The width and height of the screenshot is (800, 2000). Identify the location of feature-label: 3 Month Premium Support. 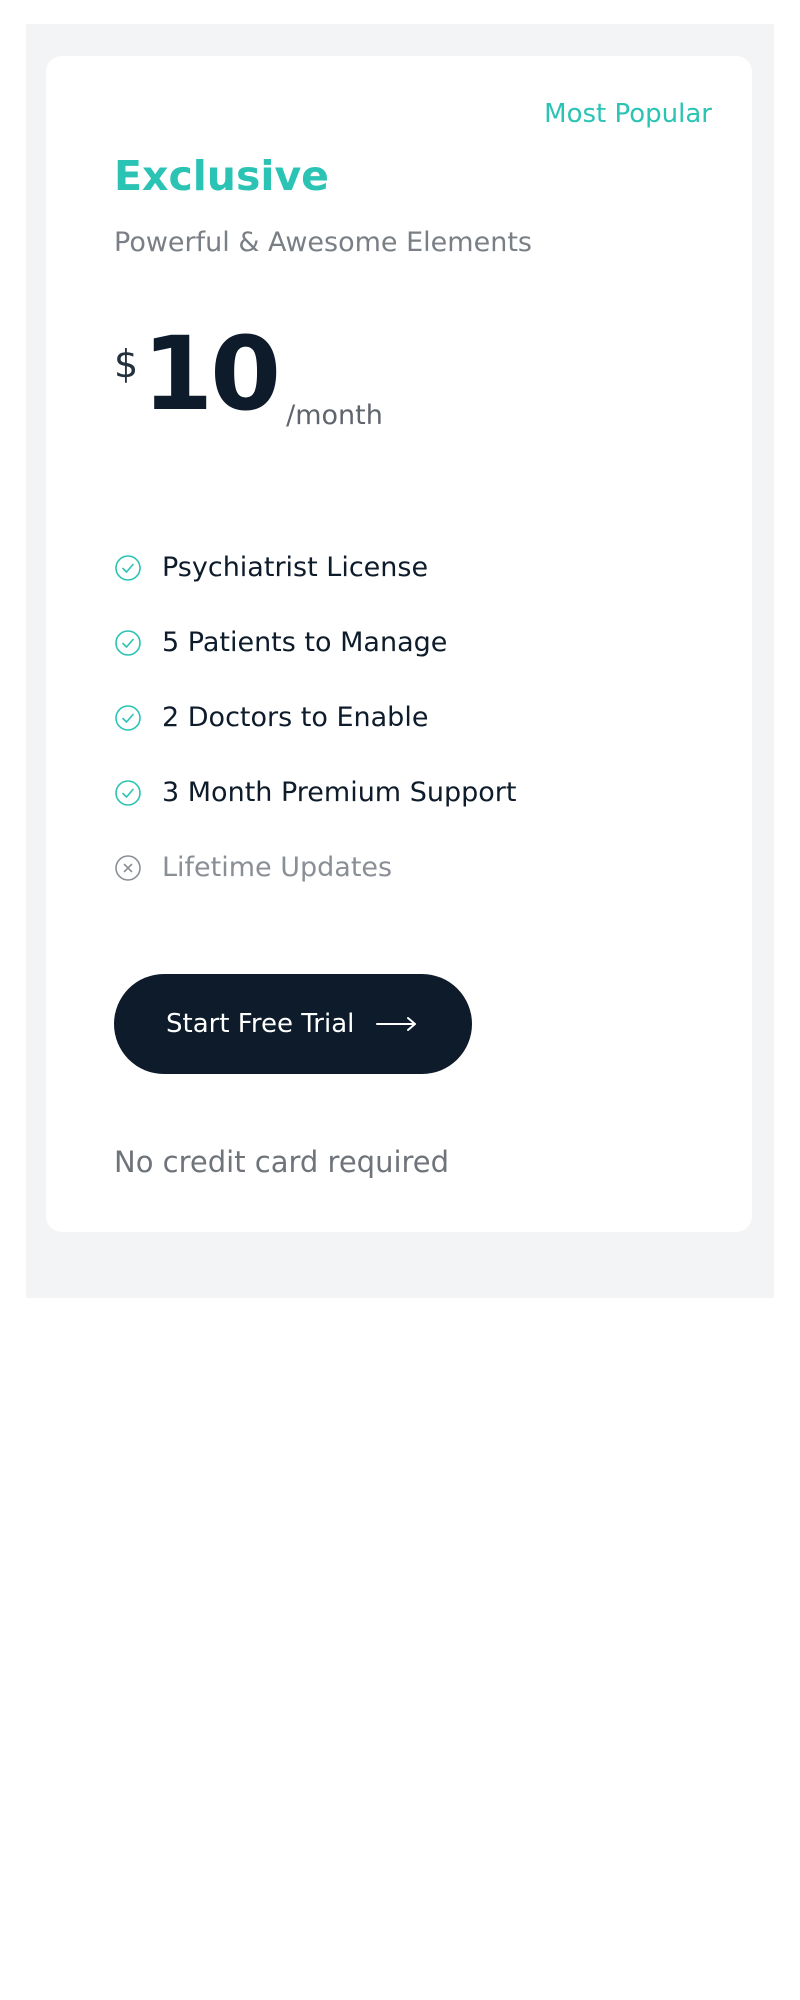
(339, 792).